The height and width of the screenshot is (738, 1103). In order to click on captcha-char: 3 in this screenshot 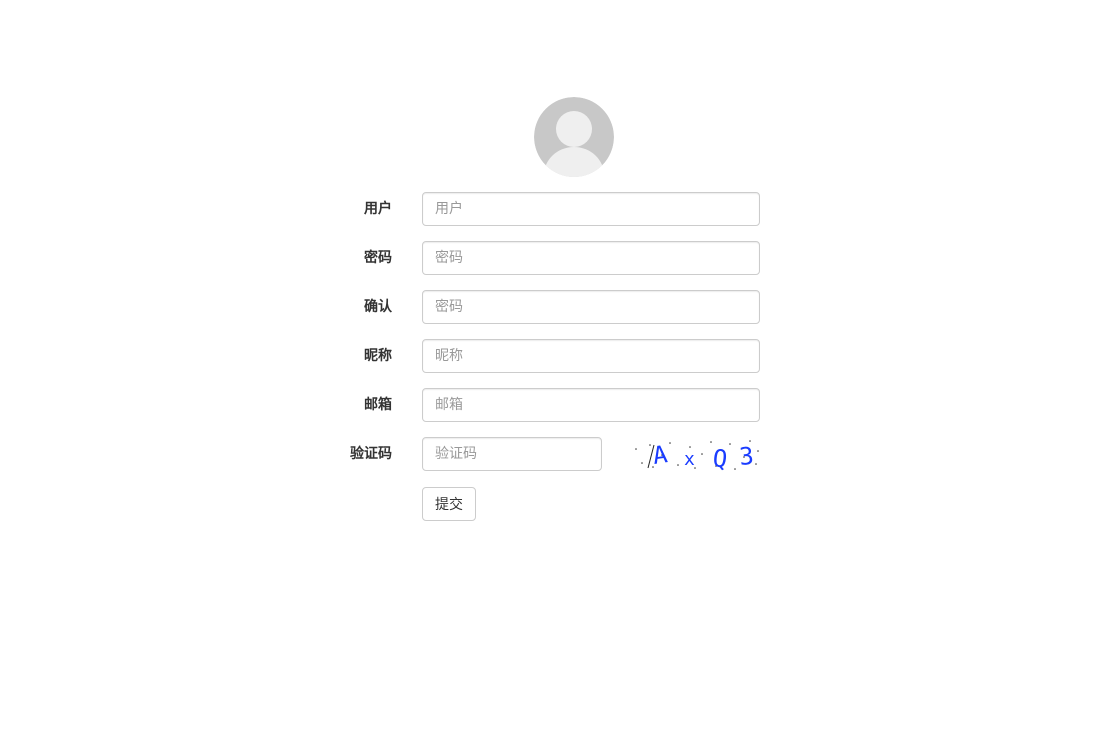, I will do `click(746, 456)`.